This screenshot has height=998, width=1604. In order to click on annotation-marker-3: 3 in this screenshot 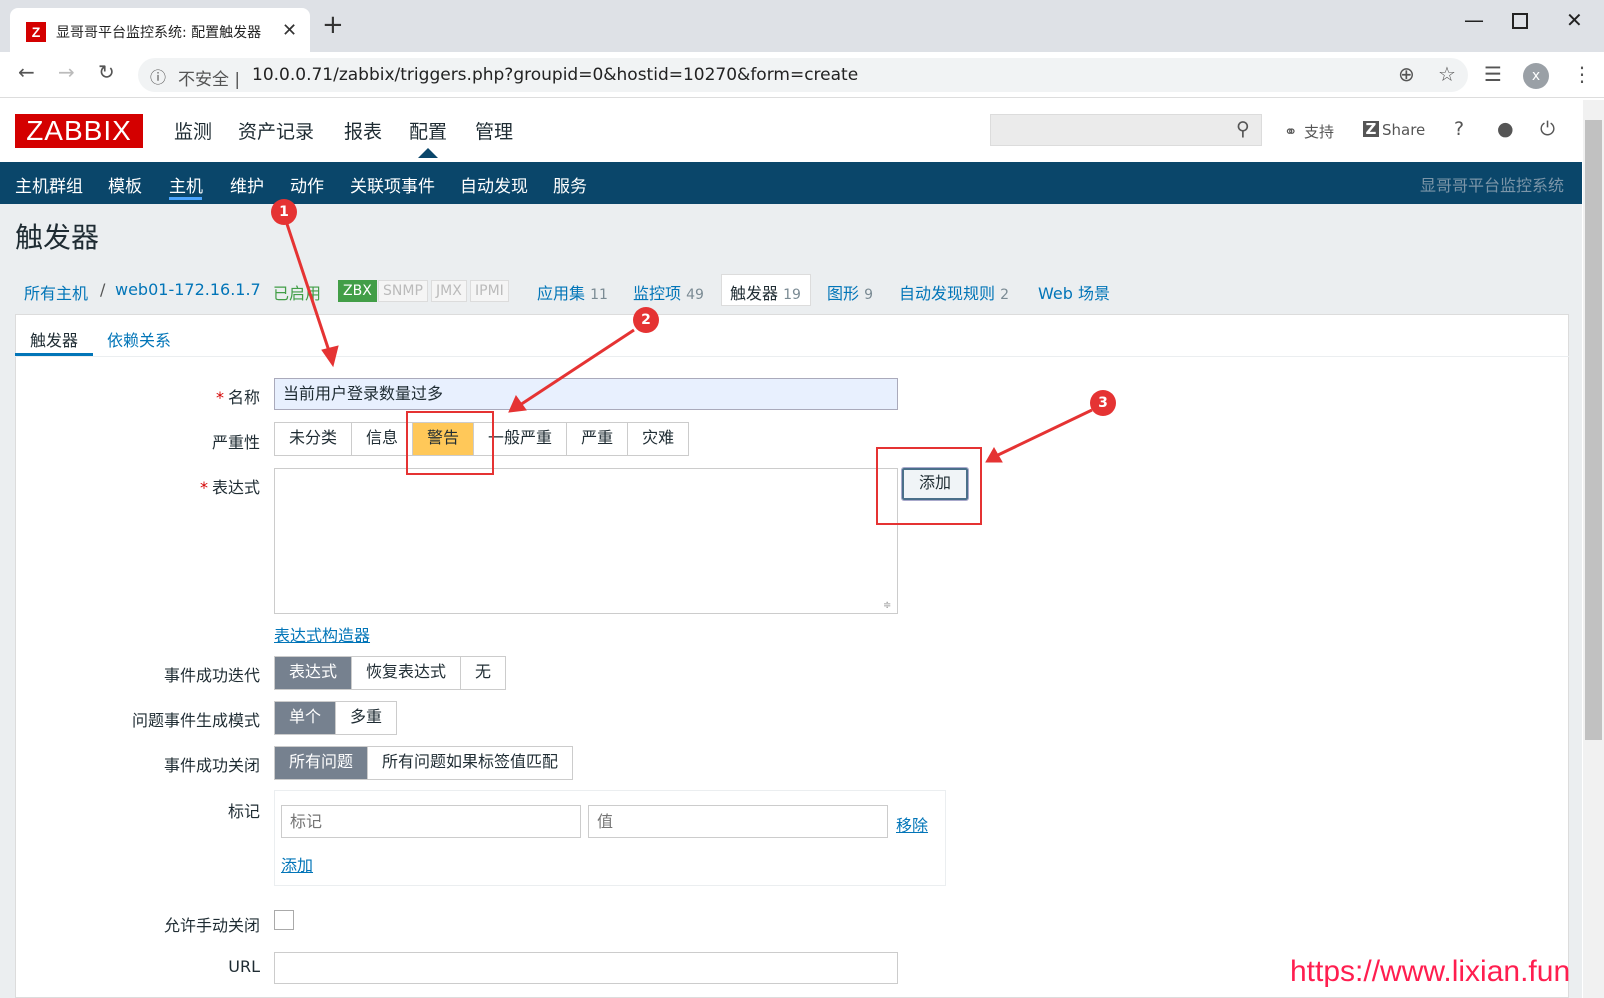, I will do `click(1103, 403)`.